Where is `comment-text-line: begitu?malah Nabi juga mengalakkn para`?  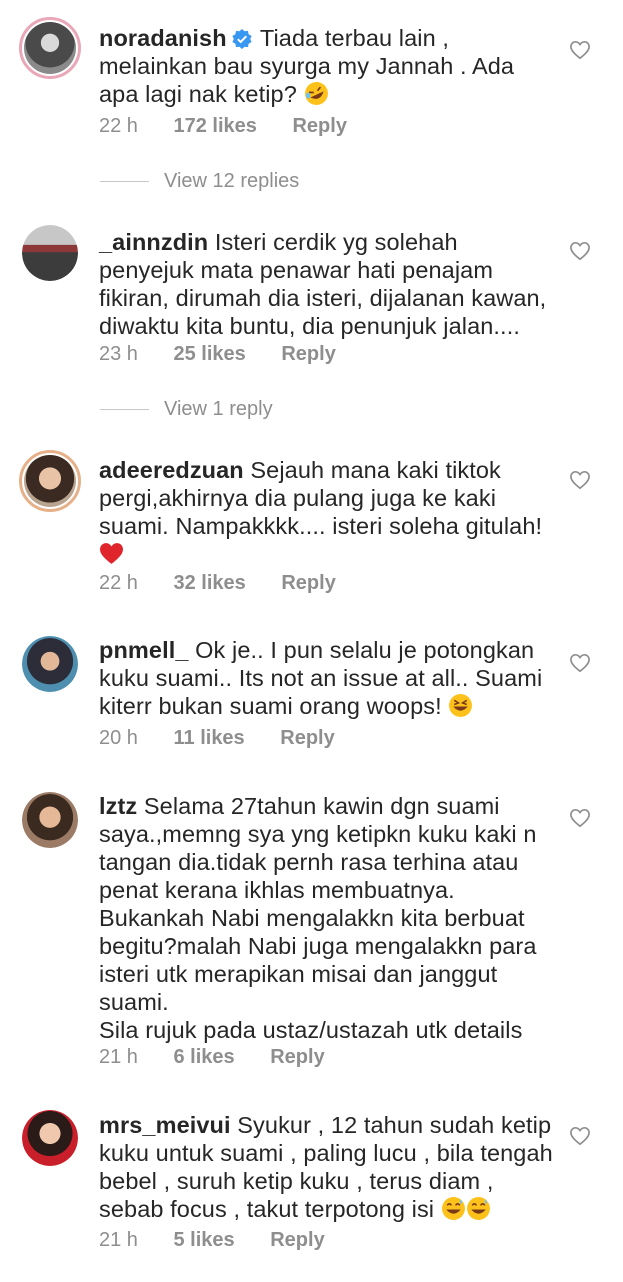
comment-text-line: begitu?malah Nabi juga mengalakkn para is located at coordinates (318, 946).